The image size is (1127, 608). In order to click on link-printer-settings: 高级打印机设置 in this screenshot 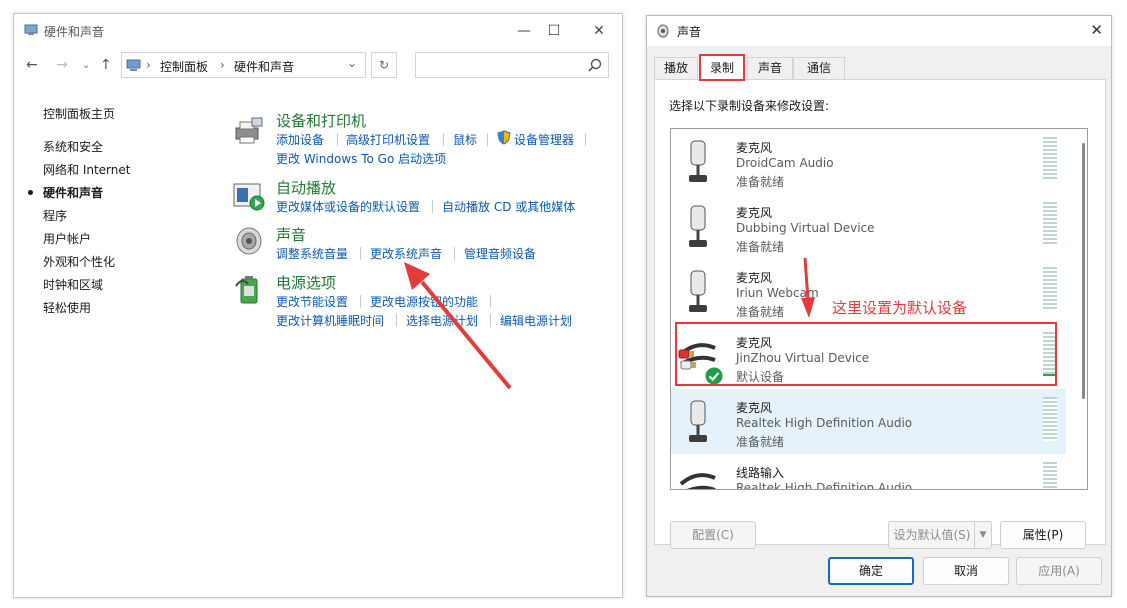, I will do `click(388, 139)`.